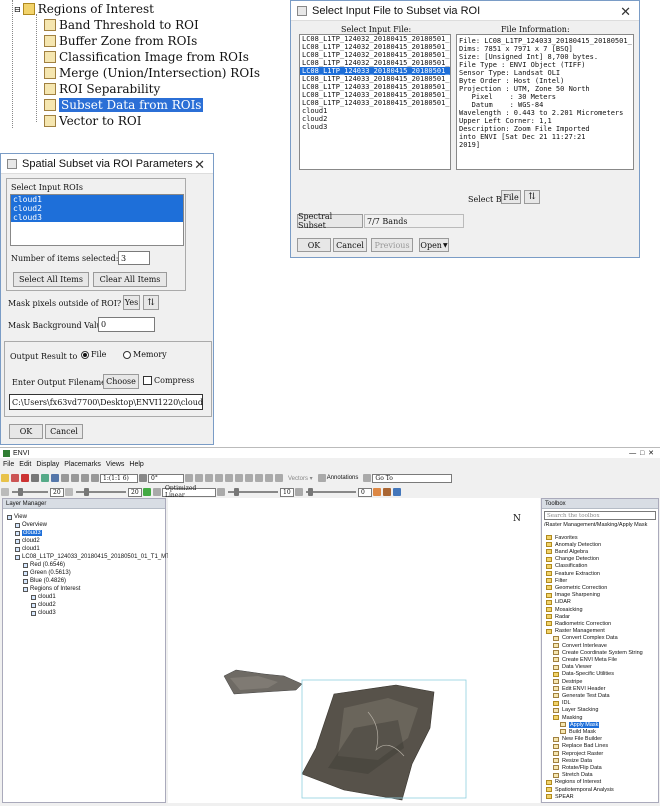  I want to click on open-menu-button: Open ▼, so click(434, 245).